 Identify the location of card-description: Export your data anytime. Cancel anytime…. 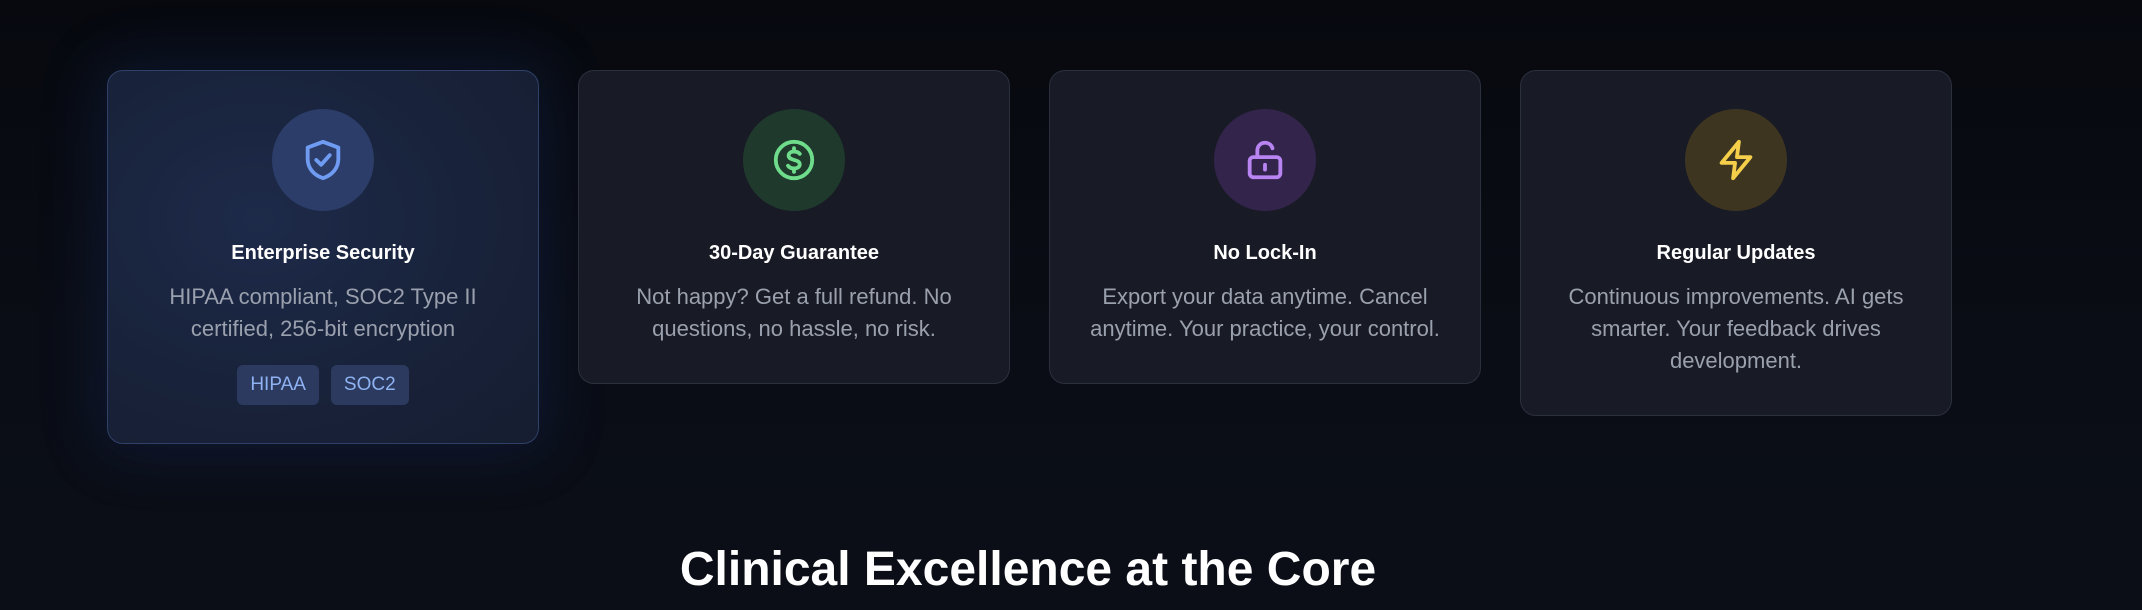
(1265, 312).